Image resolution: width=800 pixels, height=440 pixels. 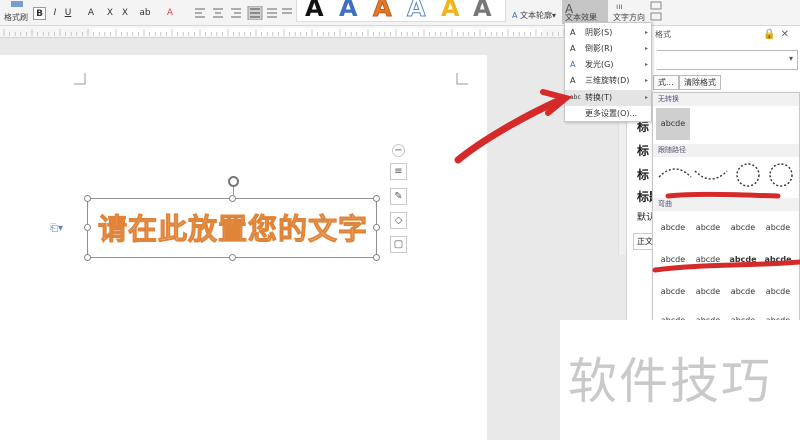 I want to click on ruler-ticks, so click(x=284, y=32).